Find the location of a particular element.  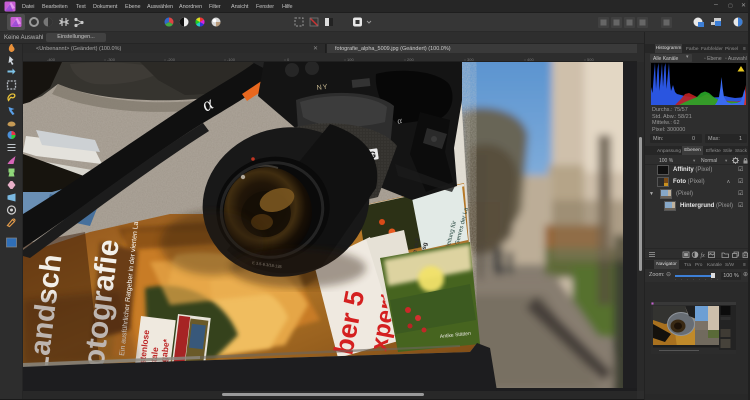

svg-text: NY is located at coordinates (322, 88).